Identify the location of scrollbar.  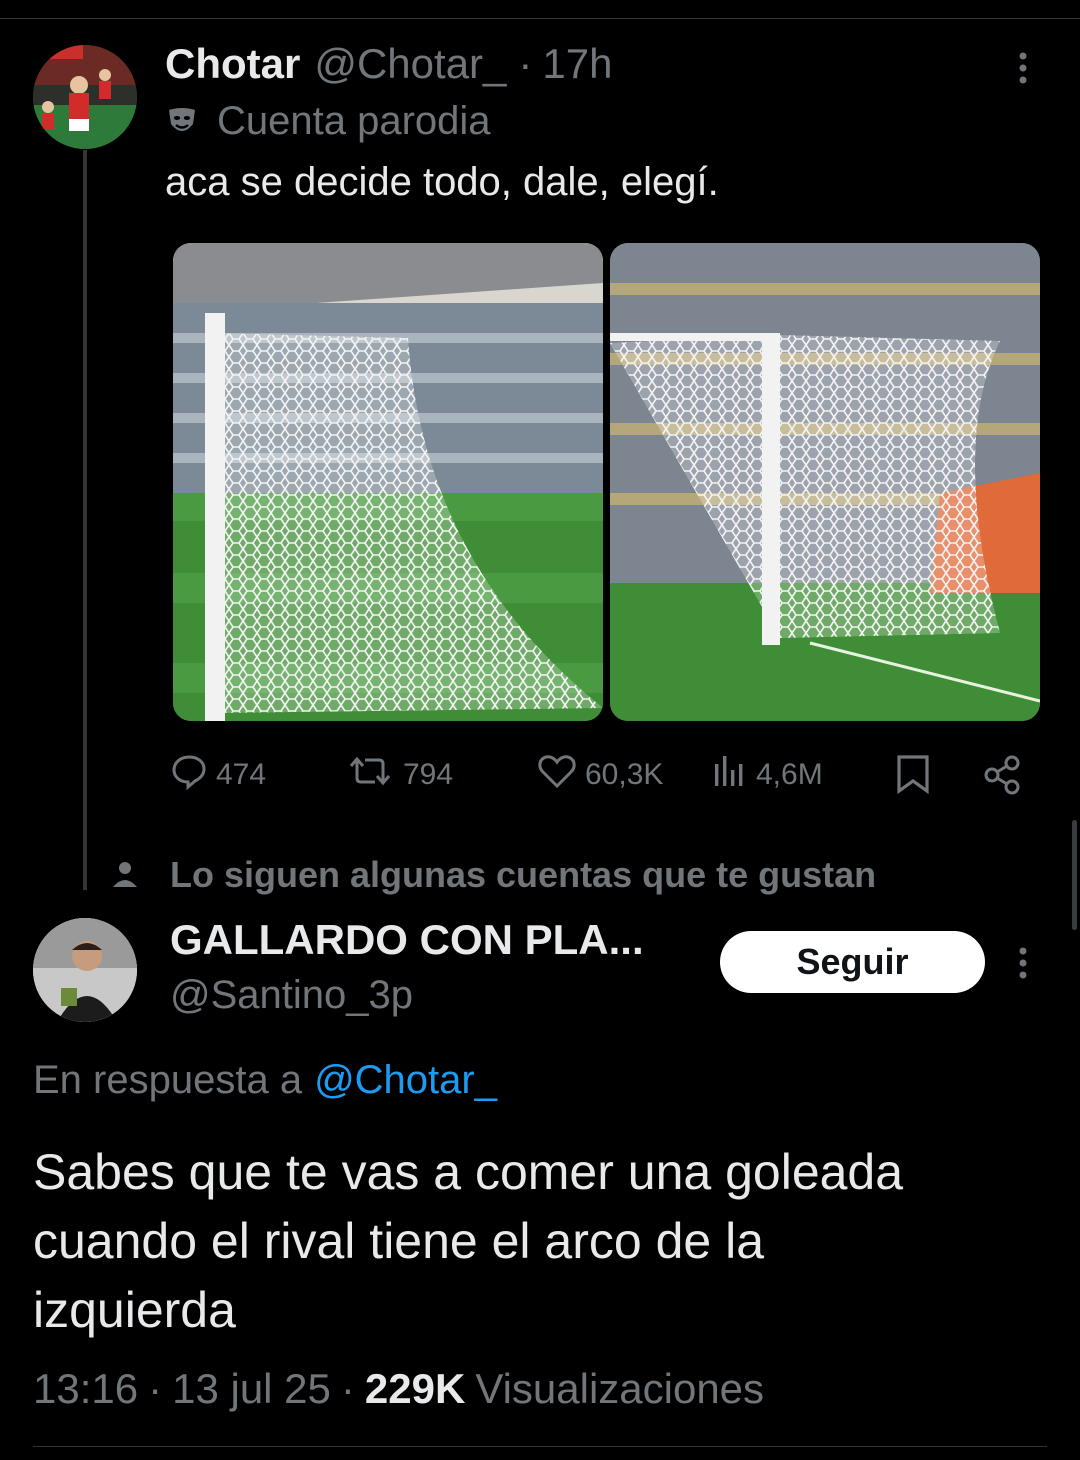
(1074, 875).